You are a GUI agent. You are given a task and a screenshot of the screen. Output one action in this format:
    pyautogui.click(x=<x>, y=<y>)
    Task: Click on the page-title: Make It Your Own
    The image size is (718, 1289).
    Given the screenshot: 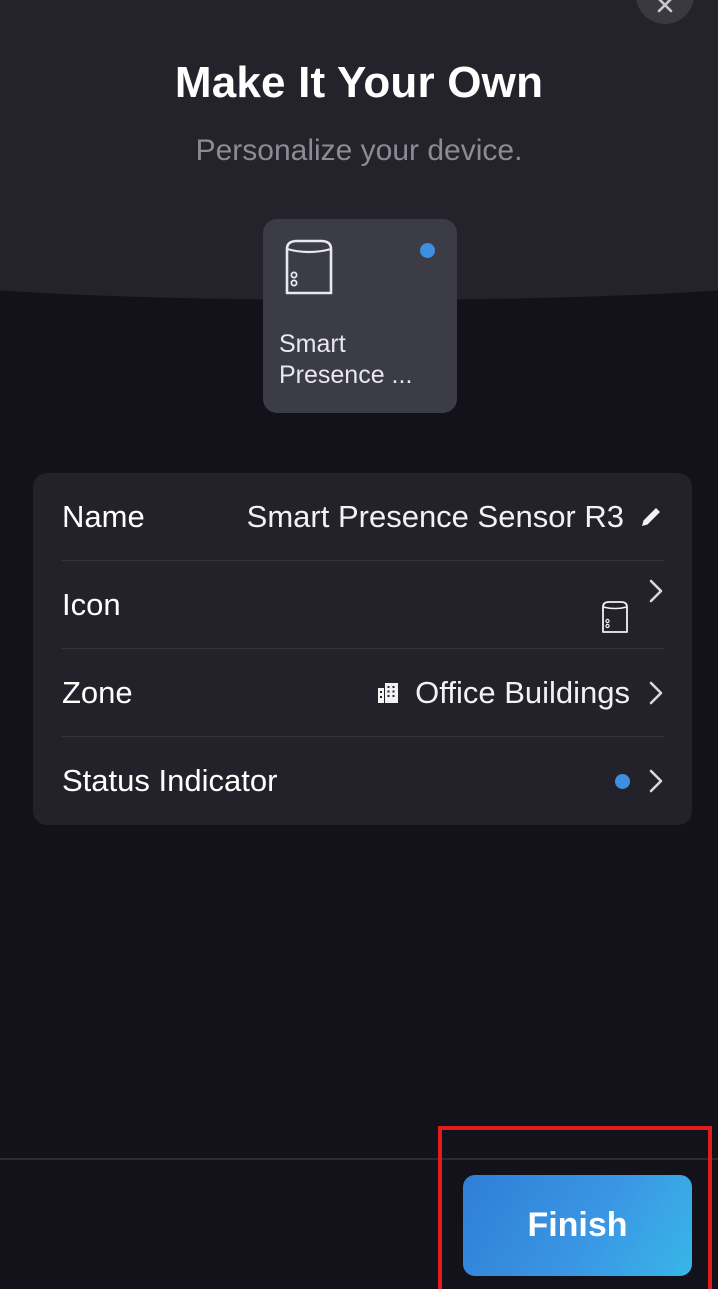 What is the action you would take?
    pyautogui.click(x=359, y=82)
    